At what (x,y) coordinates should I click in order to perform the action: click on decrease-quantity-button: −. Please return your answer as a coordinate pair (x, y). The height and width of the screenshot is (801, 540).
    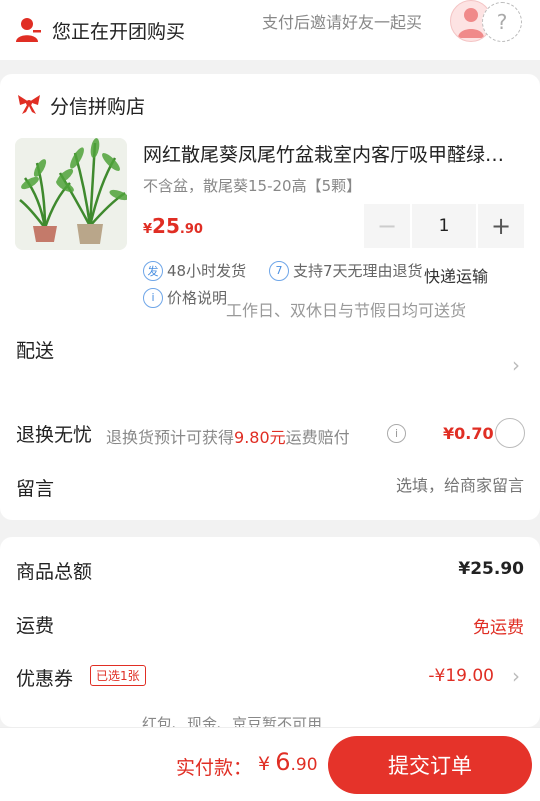
    Looking at the image, I should click on (387, 226).